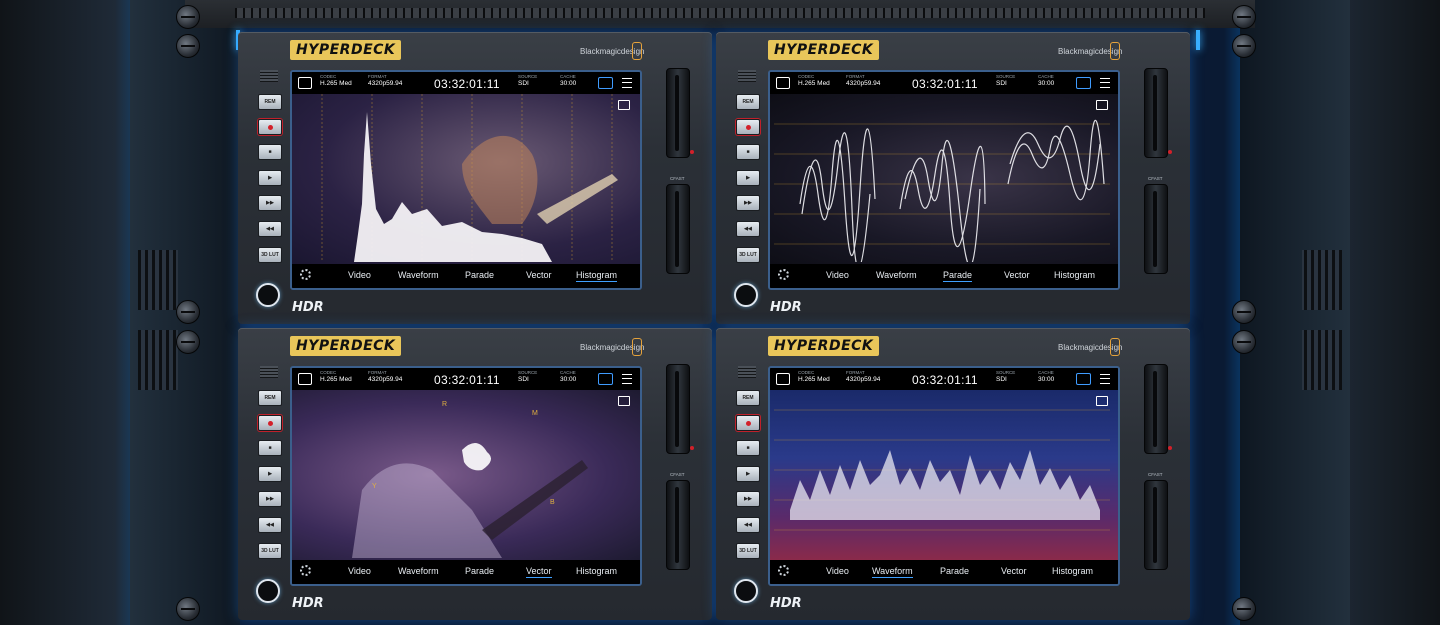 The image size is (1440, 625). What do you see at coordinates (469, 178) in the screenshot?
I see `histogram-overlay` at bounding box center [469, 178].